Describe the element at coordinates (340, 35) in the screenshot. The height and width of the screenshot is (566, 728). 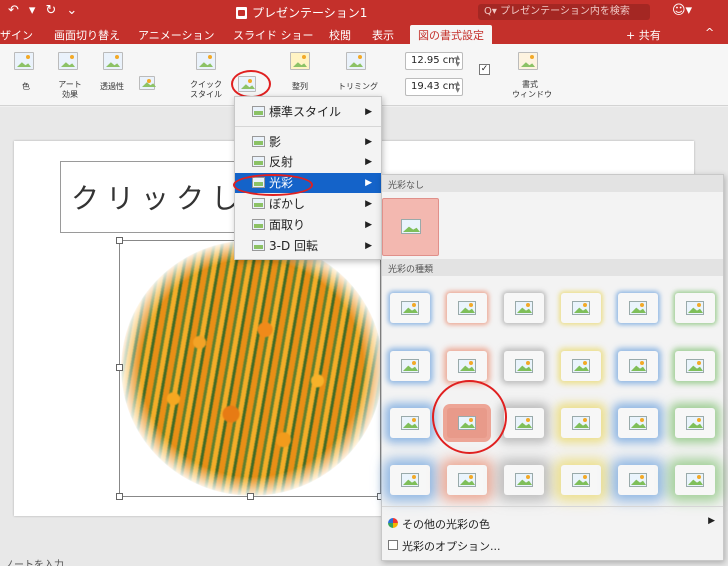
I see `tab-review: 校閲` at that location.